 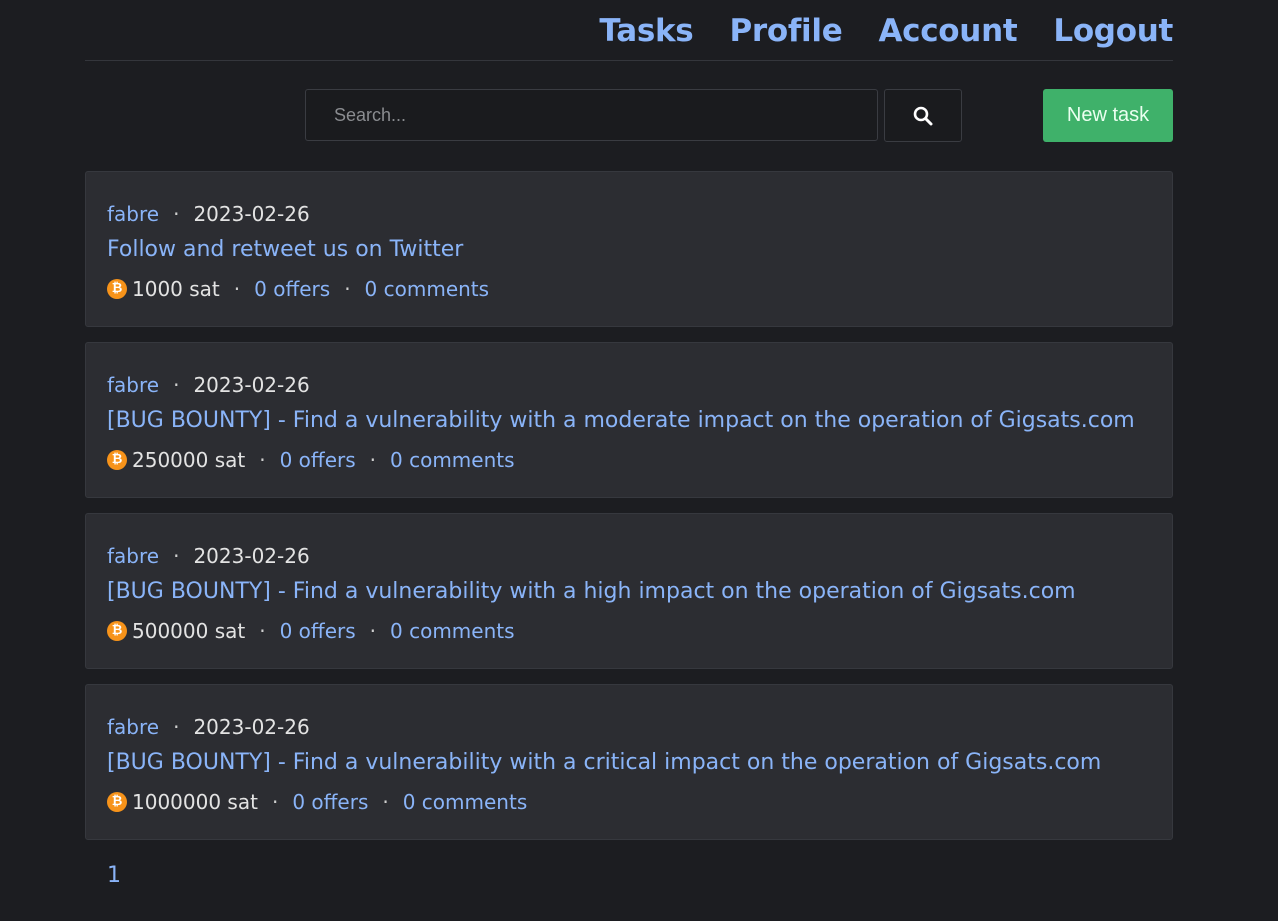 I want to click on task-title-link: Follow and retweet us on Twitter, so click(x=285, y=249).